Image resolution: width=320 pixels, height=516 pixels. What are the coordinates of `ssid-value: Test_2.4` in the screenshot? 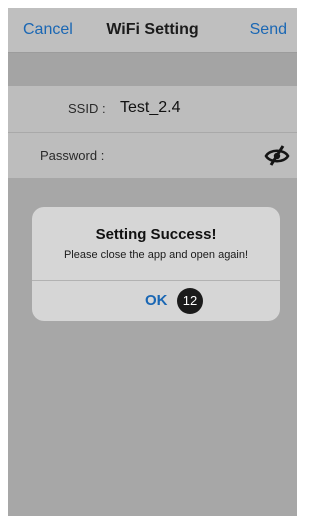 It's located at (150, 108).